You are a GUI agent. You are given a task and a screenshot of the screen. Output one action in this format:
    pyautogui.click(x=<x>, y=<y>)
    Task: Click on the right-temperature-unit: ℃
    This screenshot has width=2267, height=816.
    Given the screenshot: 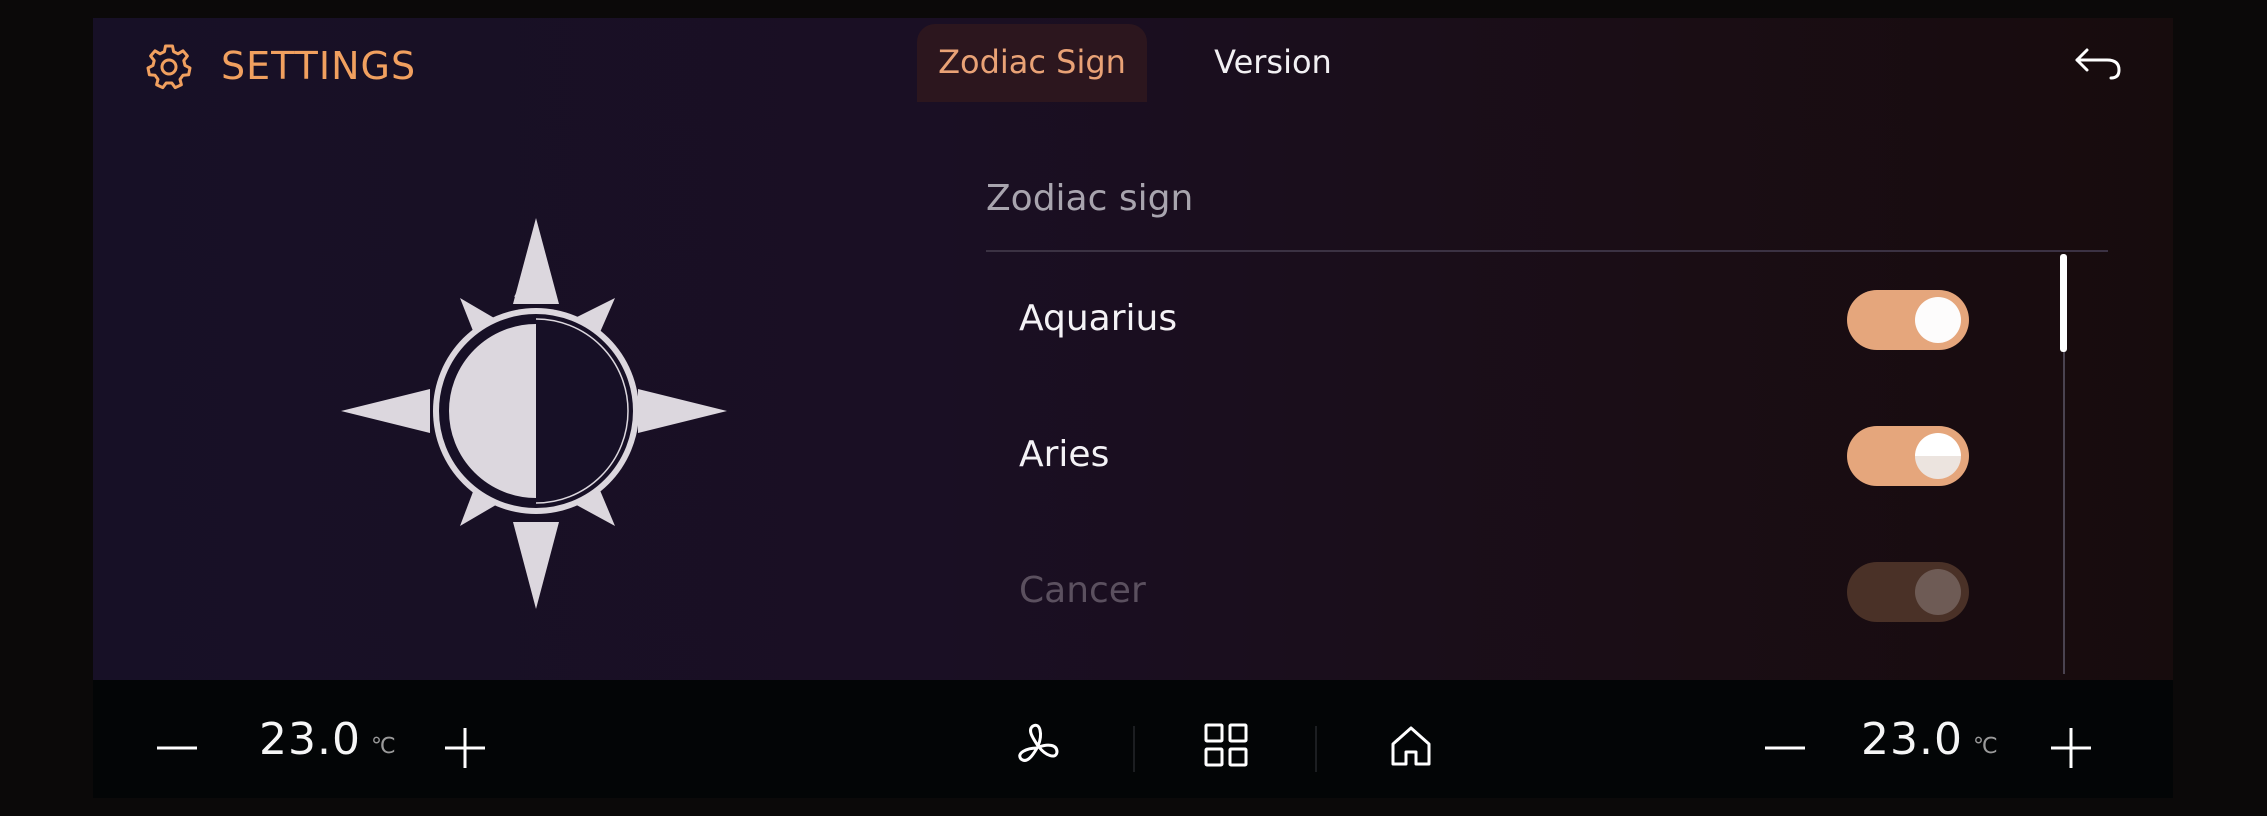 What is the action you would take?
    pyautogui.click(x=1985, y=746)
    